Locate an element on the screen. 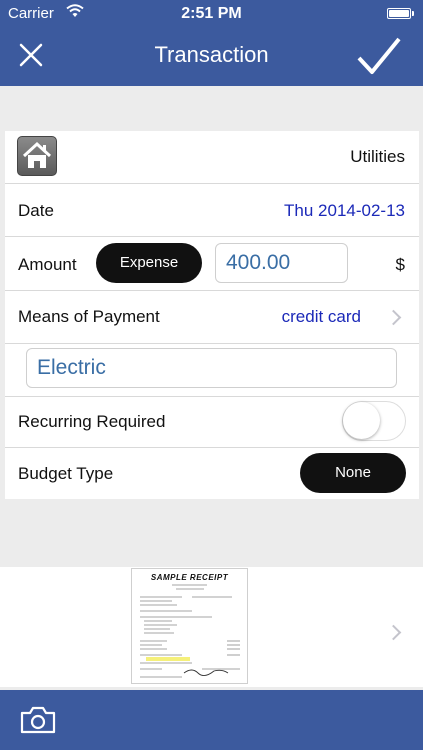 Image resolution: width=423 pixels, height=750 pixels. house-icon is located at coordinates (37, 156).